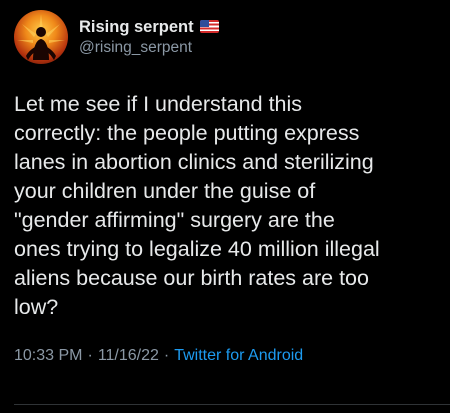 The height and width of the screenshot is (413, 450). What do you see at coordinates (149, 48) in the screenshot?
I see `user-handle: @rising_serpent` at bounding box center [149, 48].